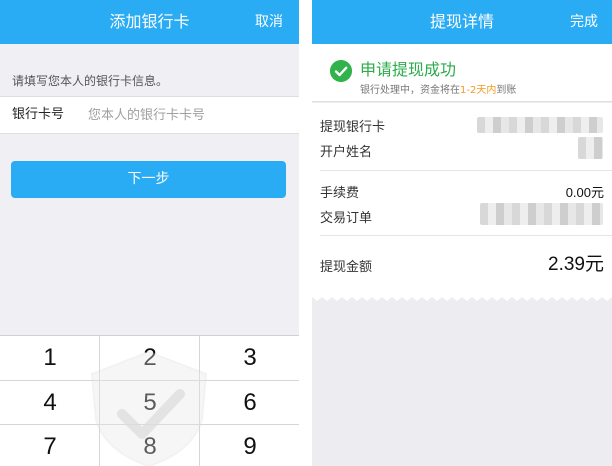  Describe the element at coordinates (346, 218) in the screenshot. I see `order-label: 交易订单` at that location.